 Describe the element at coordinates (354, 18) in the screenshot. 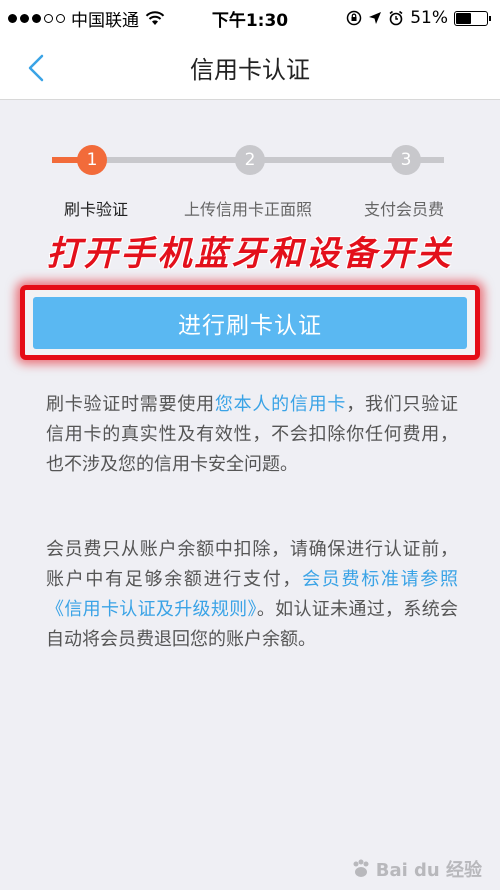

I see `rotation-lock-icon` at that location.